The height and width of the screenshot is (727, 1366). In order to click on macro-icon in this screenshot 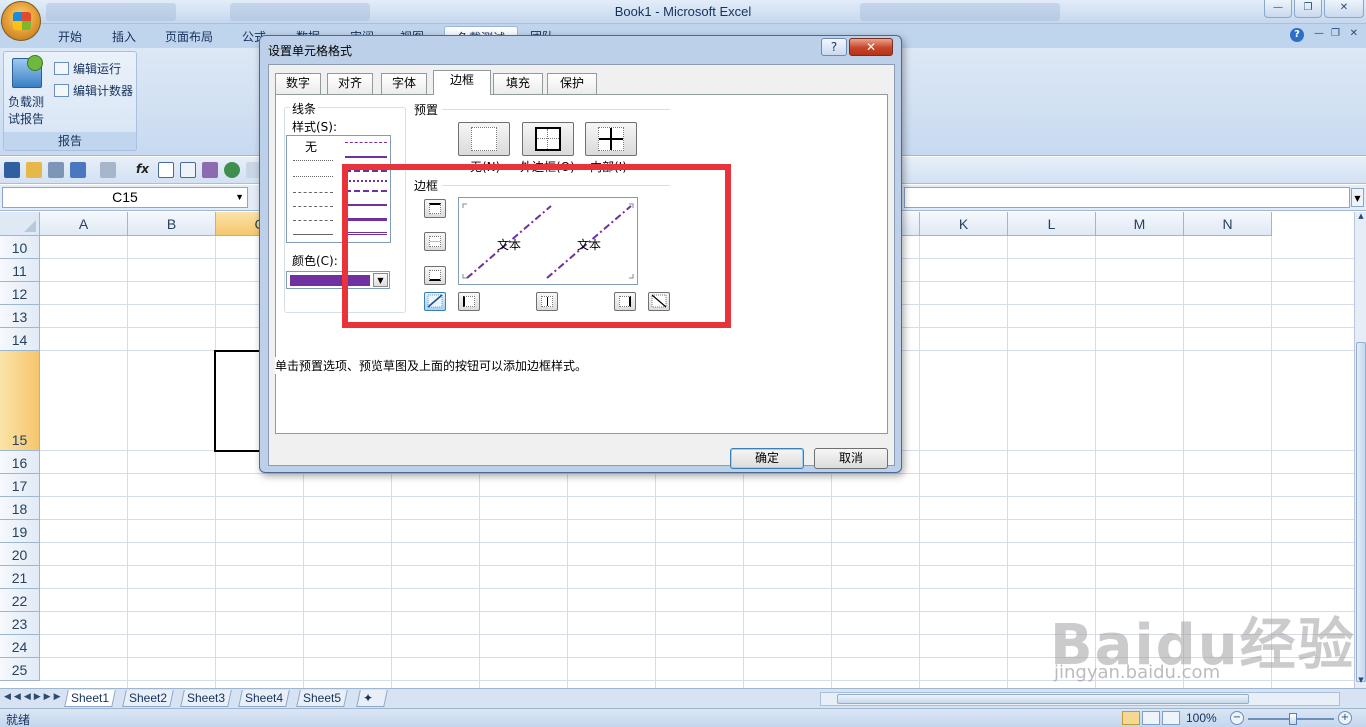, I will do `click(210, 170)`.